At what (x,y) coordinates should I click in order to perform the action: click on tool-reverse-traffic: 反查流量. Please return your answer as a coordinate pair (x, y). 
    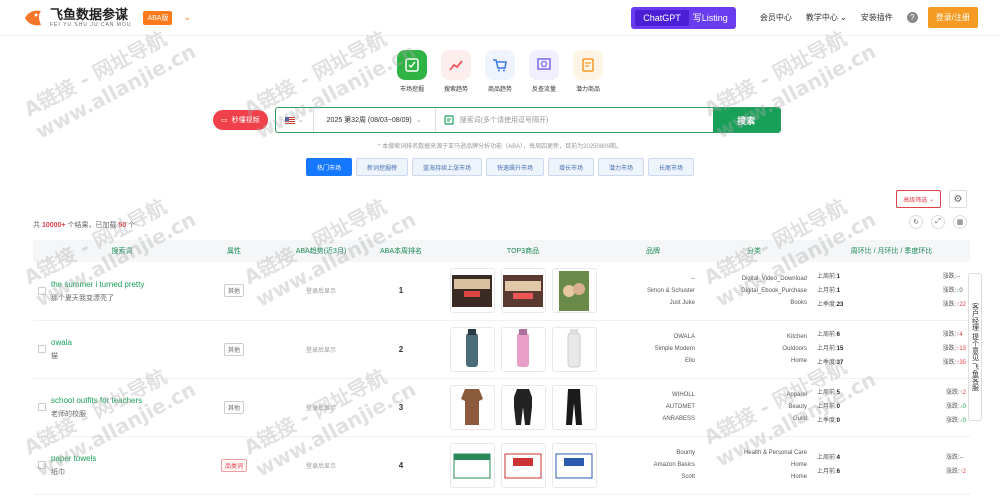
    Looking at the image, I should click on (544, 71).